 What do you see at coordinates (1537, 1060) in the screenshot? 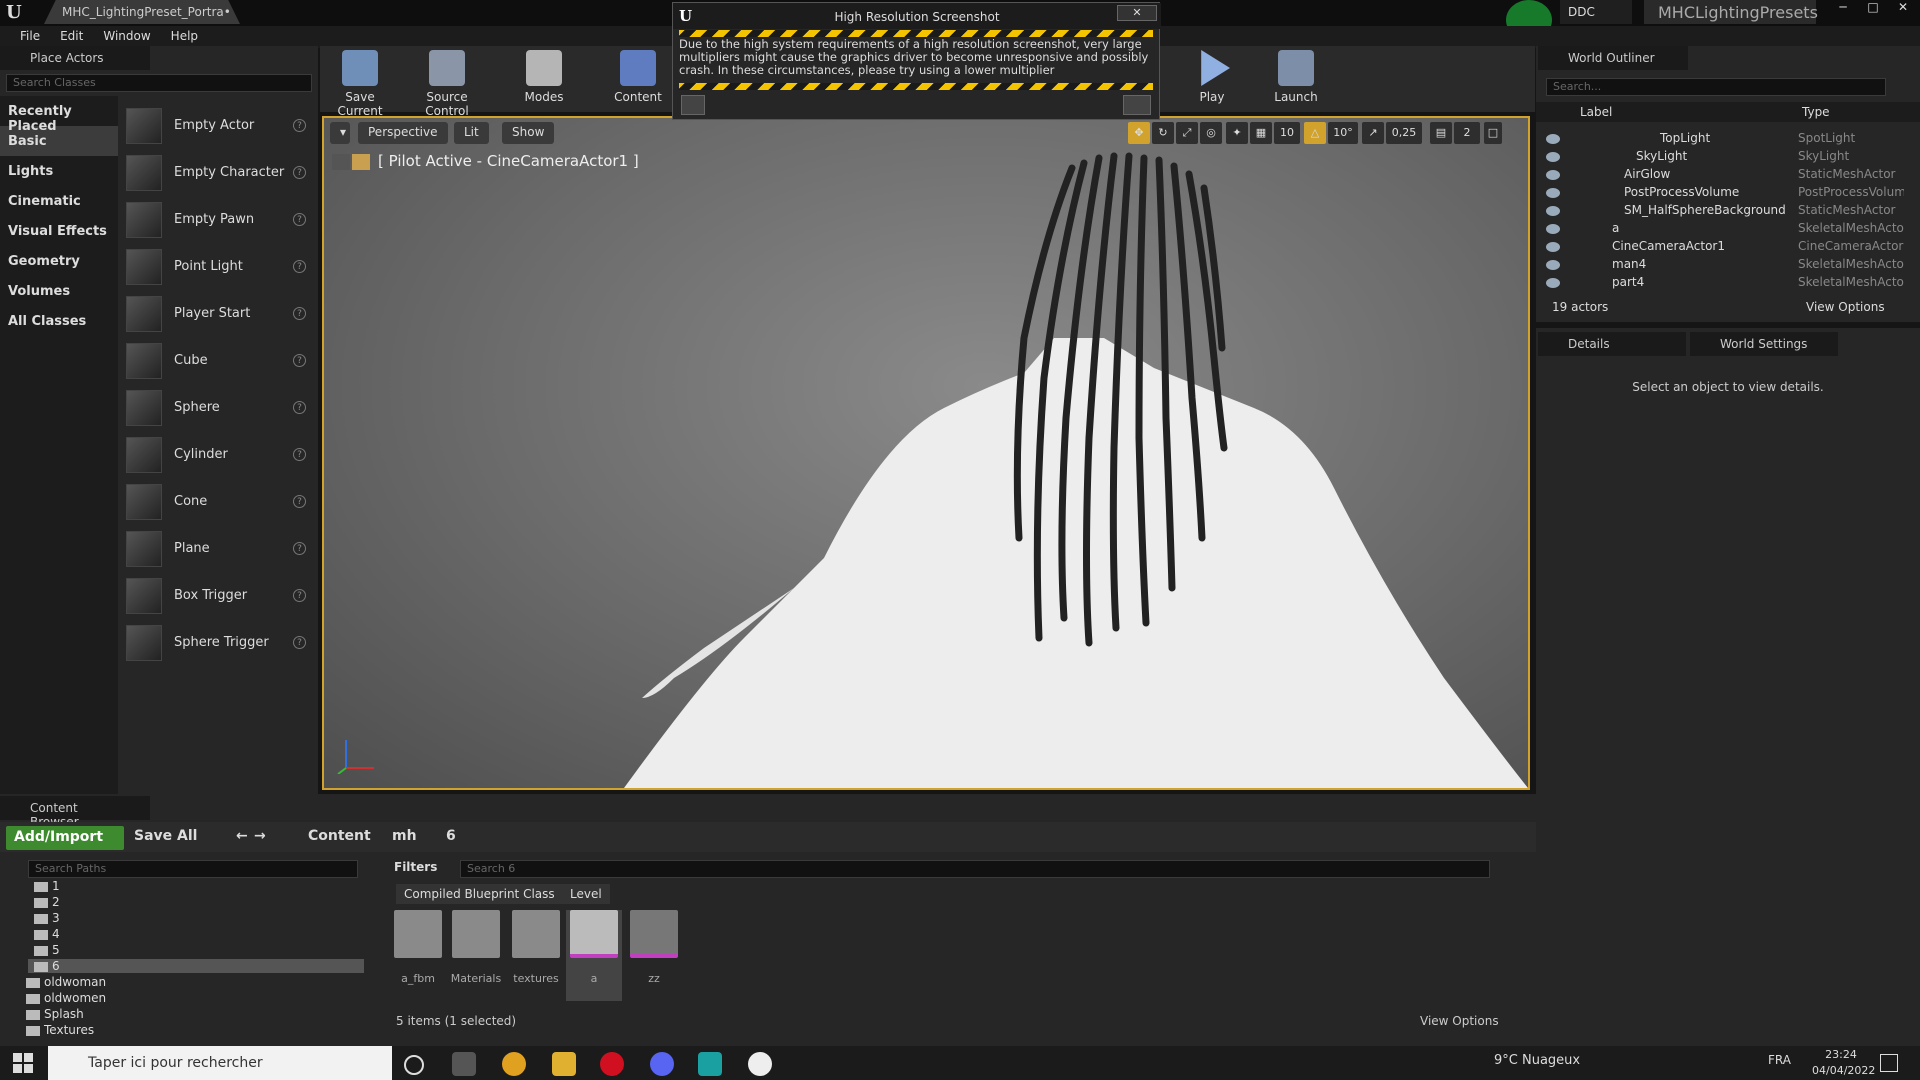
I see `weather-widget: 9°C Nuageux` at bounding box center [1537, 1060].